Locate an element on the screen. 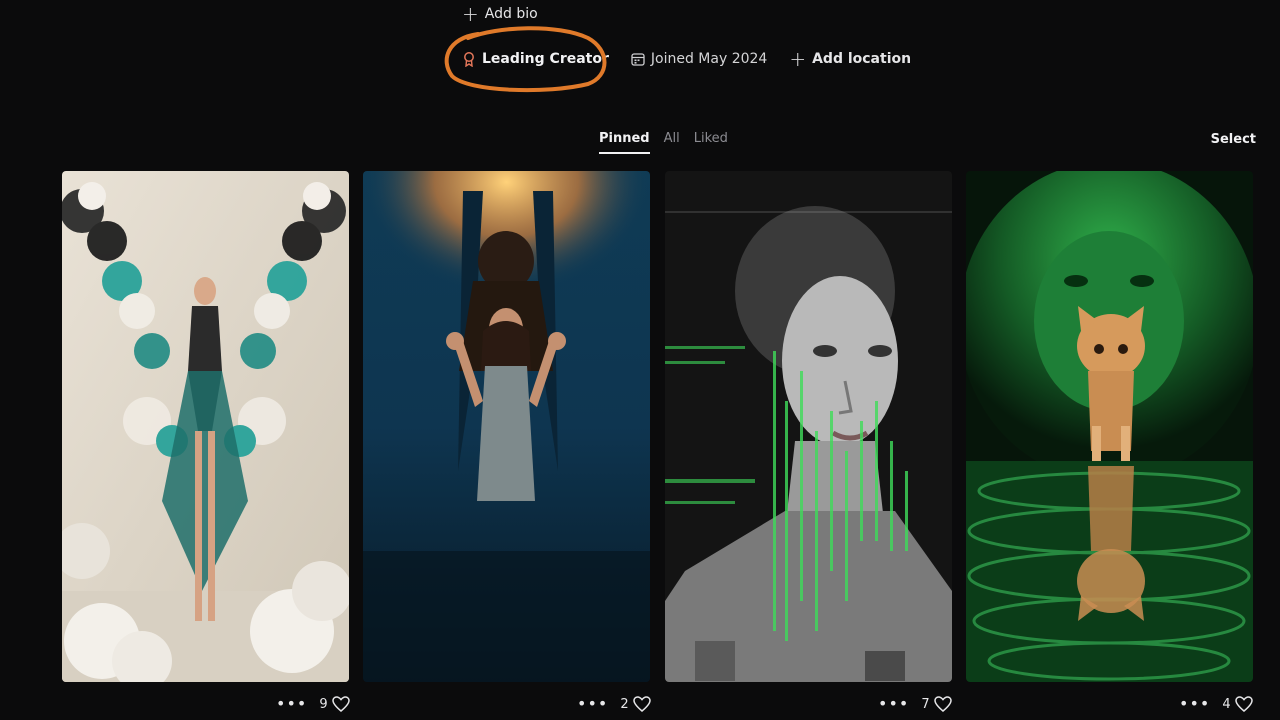  like-button: 4 is located at coordinates (1237, 704).